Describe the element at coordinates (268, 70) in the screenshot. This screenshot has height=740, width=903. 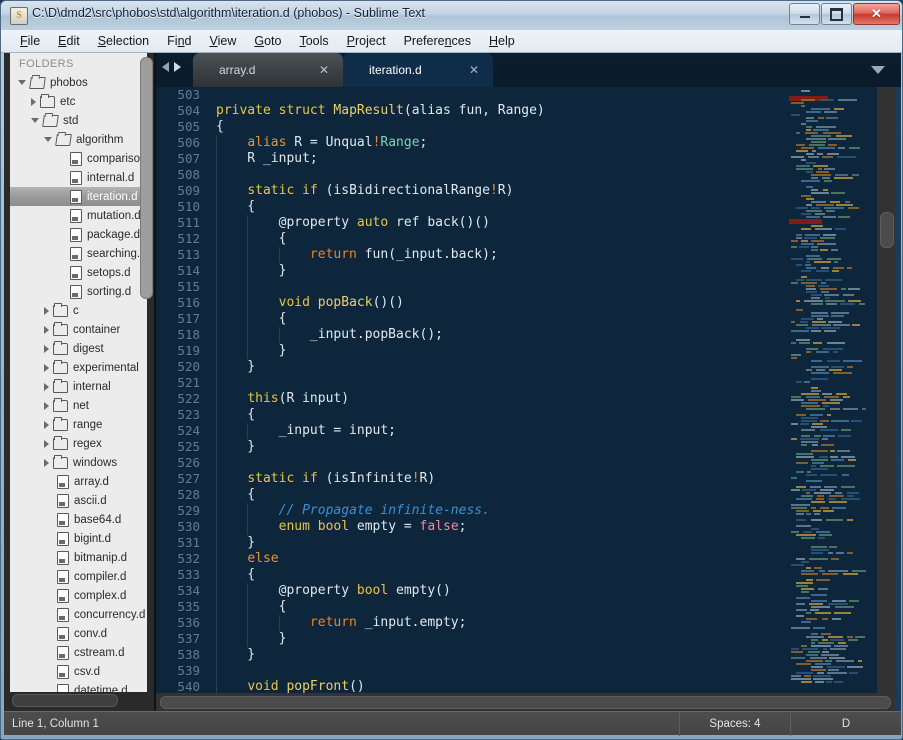
I see `editor-tab: array.d ✕` at that location.